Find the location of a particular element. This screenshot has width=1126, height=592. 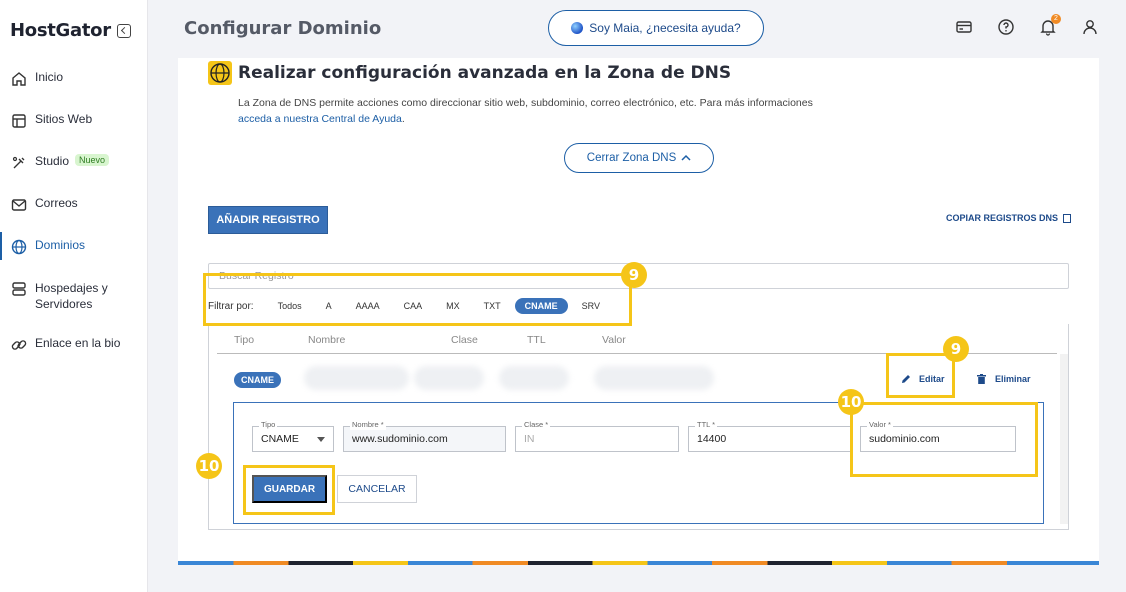

billing-card-icon is located at coordinates (964, 27).